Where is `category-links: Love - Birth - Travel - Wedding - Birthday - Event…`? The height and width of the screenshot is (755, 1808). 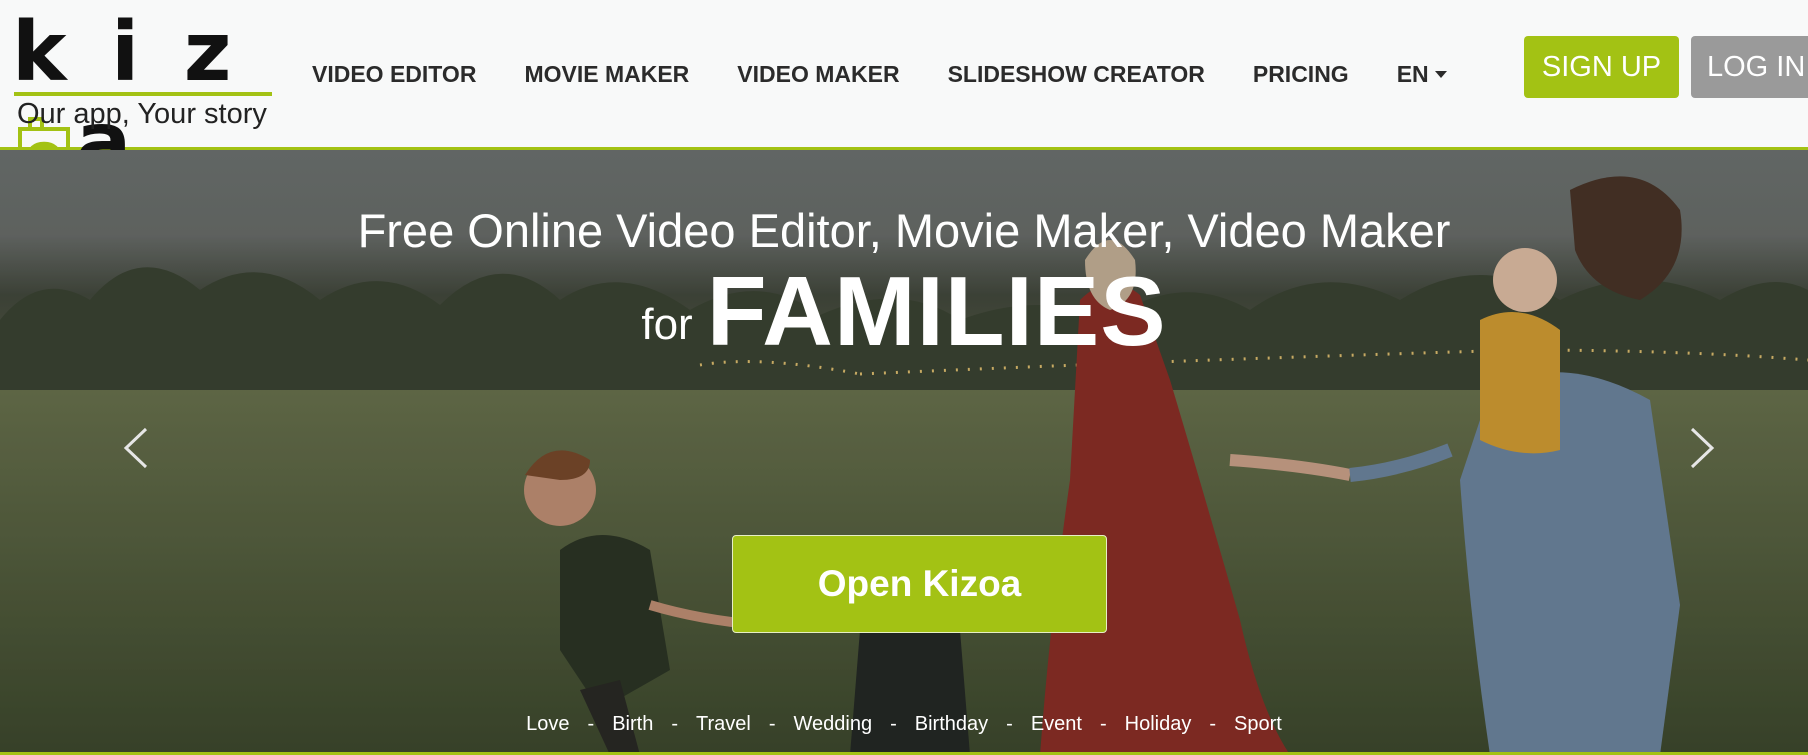
category-links: Love - Birth - Travel - Wedding - Birthday - Event… is located at coordinates (904, 724).